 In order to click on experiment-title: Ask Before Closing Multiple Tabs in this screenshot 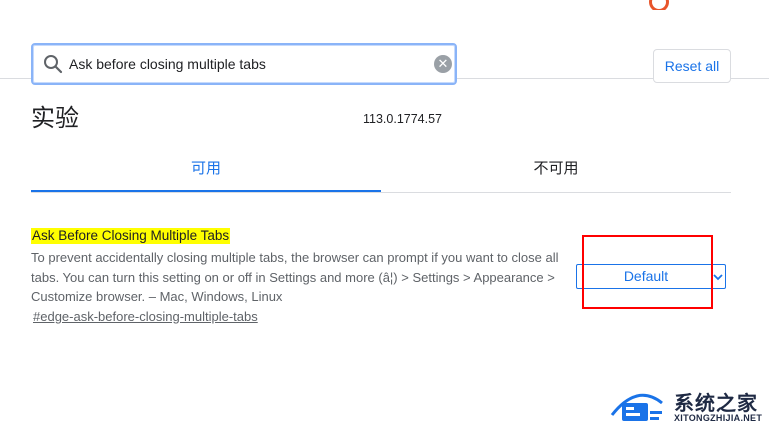, I will do `click(131, 236)`.